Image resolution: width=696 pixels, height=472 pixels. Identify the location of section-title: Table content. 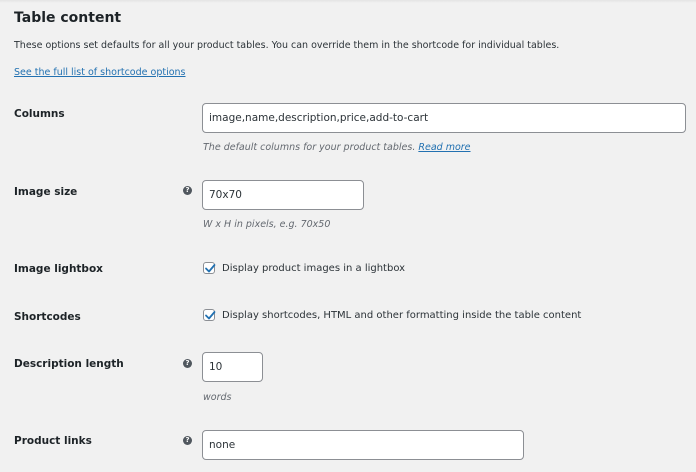
(68, 18).